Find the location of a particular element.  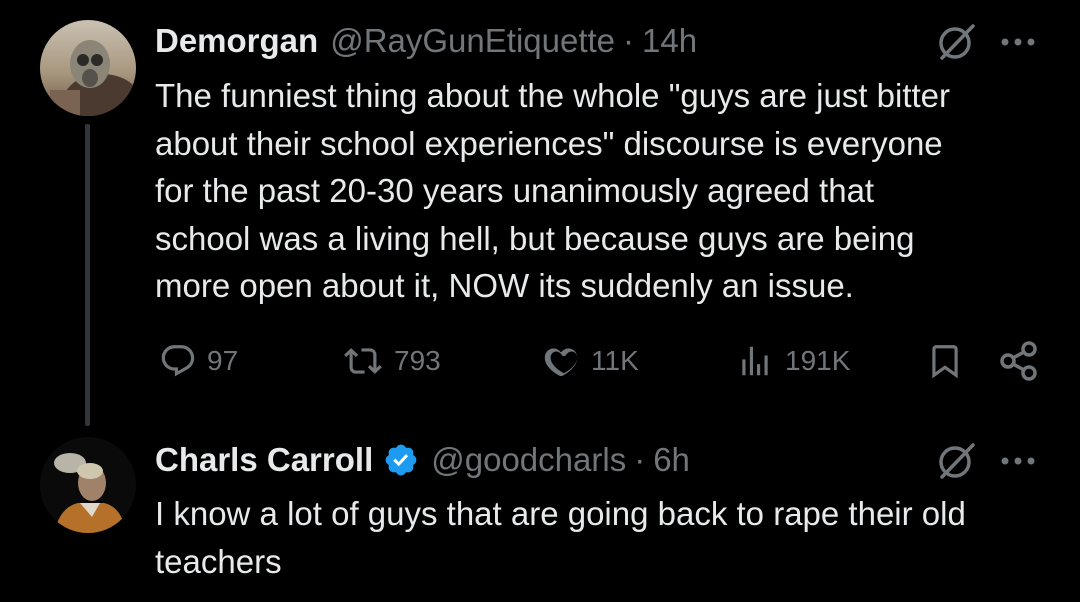

share-button is located at coordinates (1019, 361).